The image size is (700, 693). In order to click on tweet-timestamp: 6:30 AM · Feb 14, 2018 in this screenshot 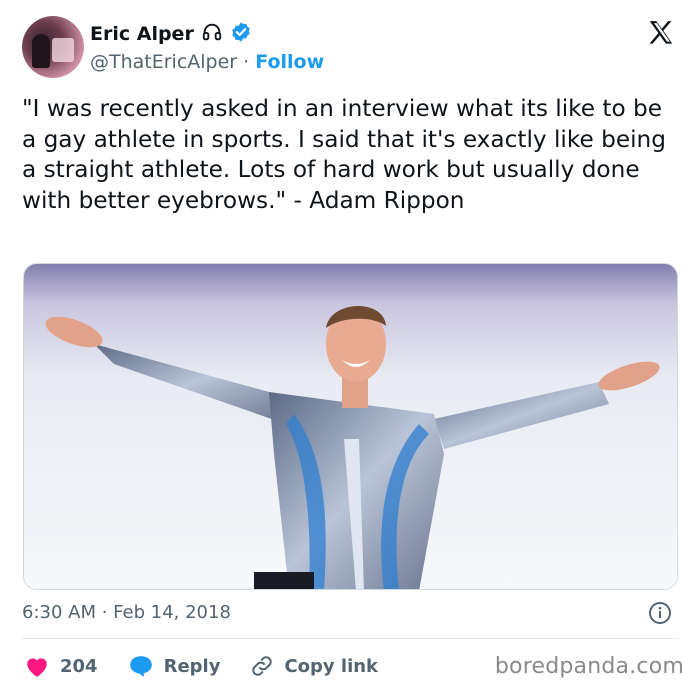, I will do `click(126, 612)`.